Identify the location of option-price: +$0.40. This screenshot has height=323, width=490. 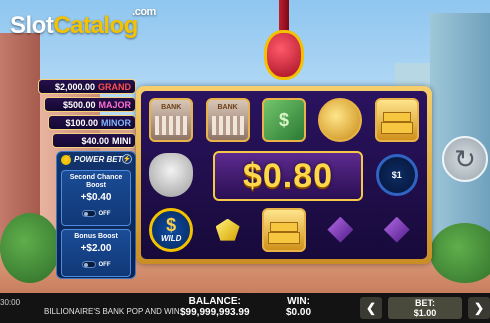
(96, 197).